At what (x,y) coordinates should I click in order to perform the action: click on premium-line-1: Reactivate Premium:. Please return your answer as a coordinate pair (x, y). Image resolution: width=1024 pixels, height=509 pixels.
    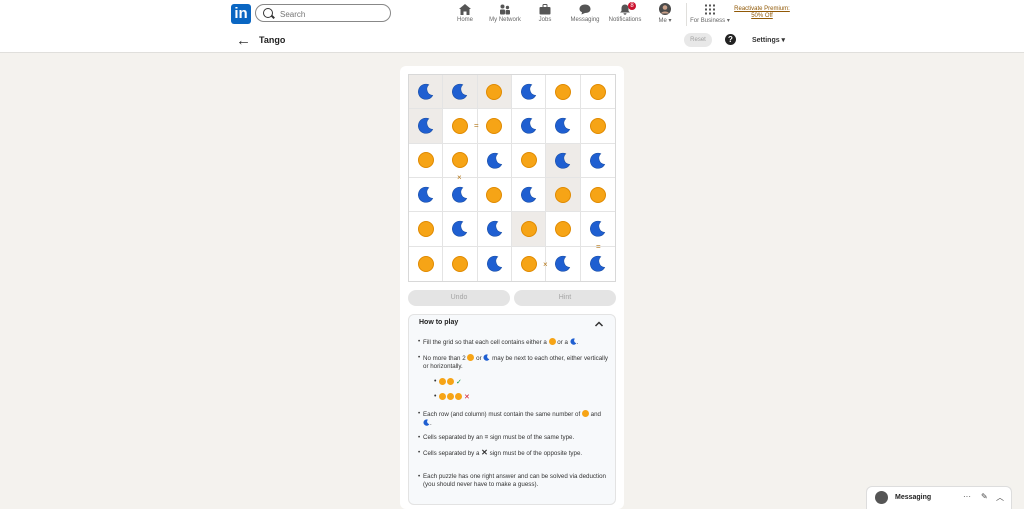
    Looking at the image, I should click on (762, 9).